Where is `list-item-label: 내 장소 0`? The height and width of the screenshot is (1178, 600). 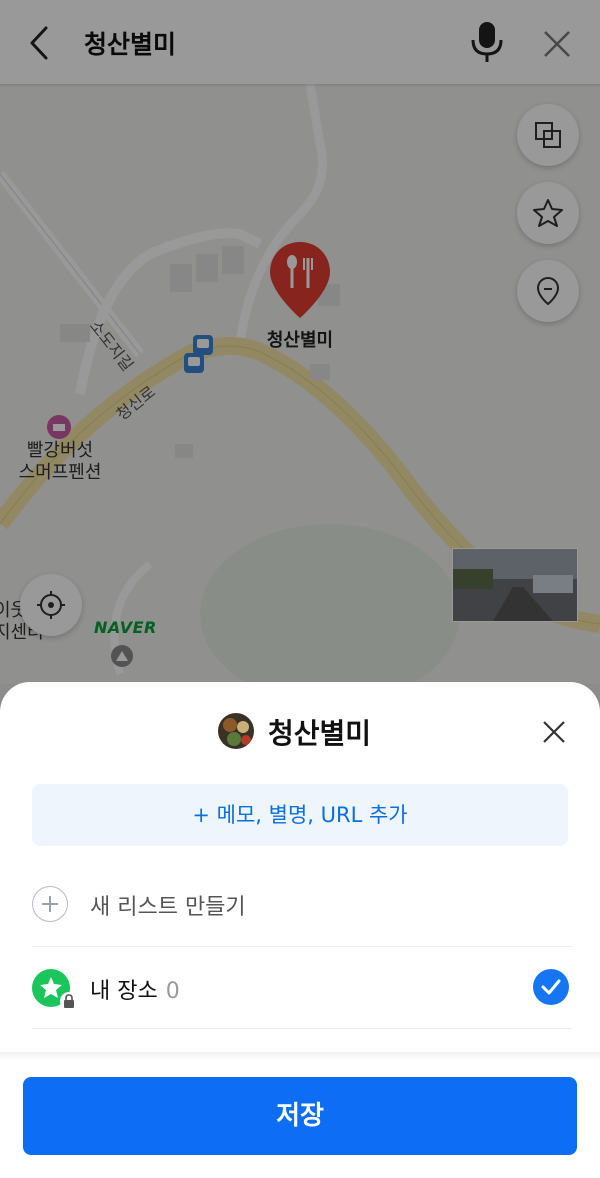
list-item-label: 내 장소 0 is located at coordinates (135, 989).